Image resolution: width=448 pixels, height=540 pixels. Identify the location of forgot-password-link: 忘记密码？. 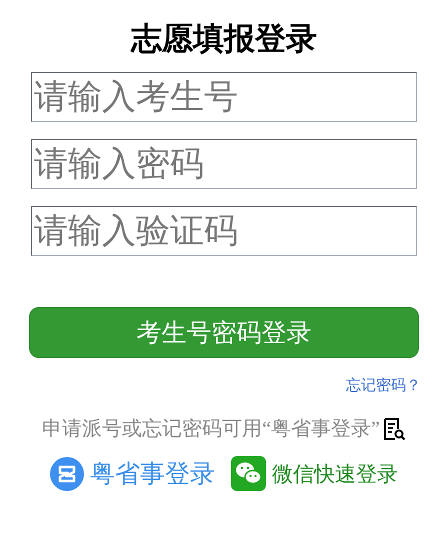
(383, 385).